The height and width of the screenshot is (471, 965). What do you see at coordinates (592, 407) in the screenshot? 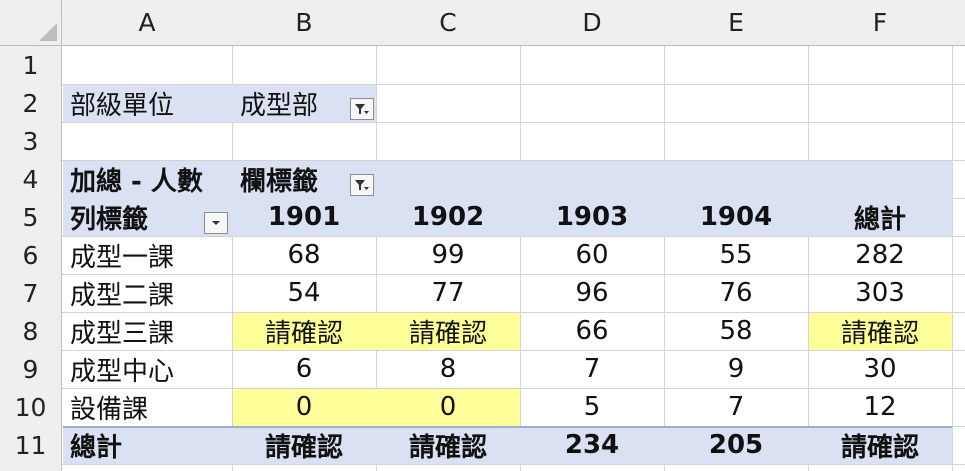
I see `pivot-value-cell: 5` at bounding box center [592, 407].